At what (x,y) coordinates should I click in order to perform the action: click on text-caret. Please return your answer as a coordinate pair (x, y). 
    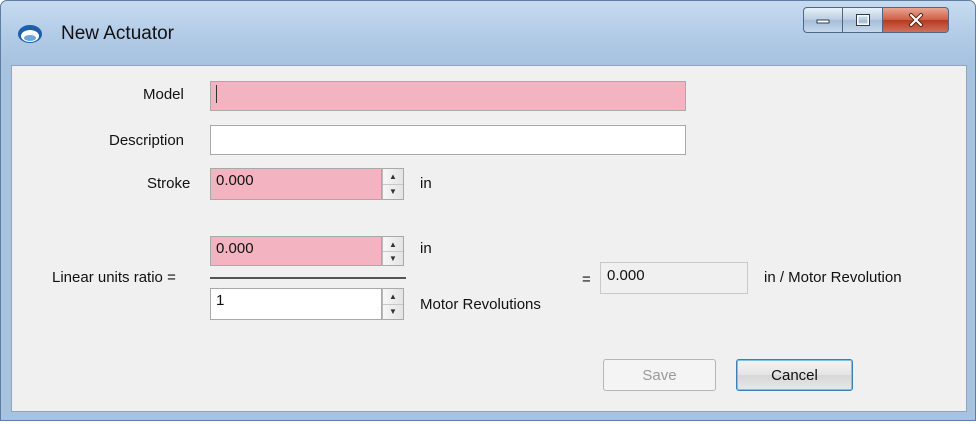
    Looking at the image, I should click on (216, 94).